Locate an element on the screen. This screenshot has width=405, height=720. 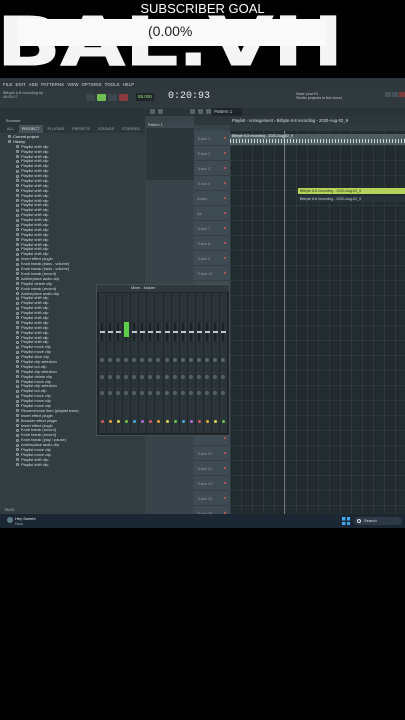
browser-footer: TAGS is located at coordinates (9, 509).